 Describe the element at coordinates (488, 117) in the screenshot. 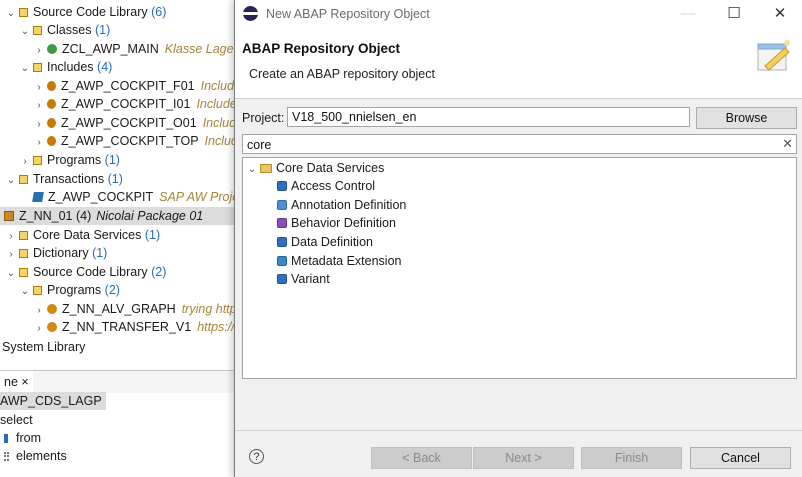

I see `project-input` at that location.